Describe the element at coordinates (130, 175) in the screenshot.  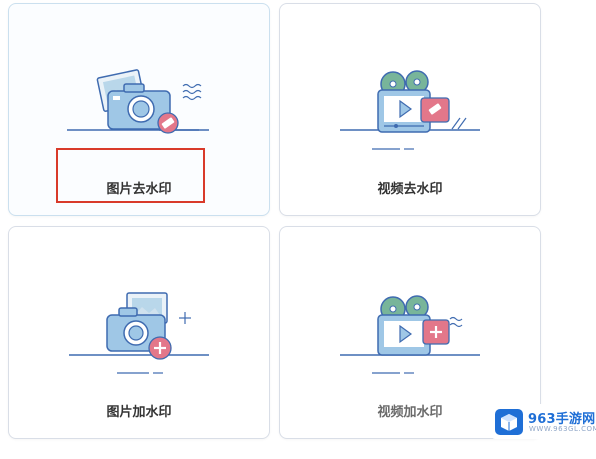
I see `highlight-box` at that location.